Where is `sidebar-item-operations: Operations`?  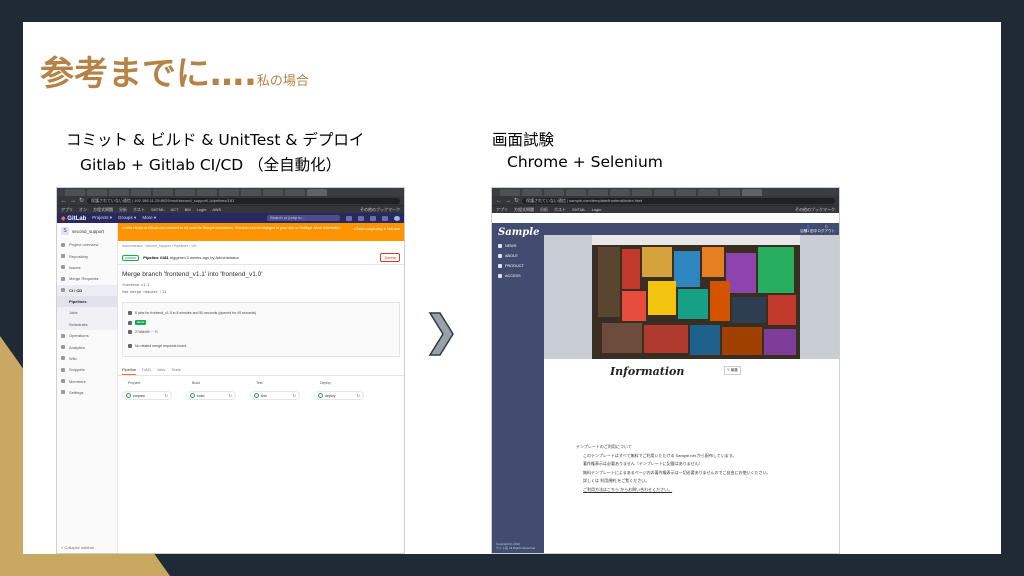
sidebar-item-operations: Operations is located at coordinates (87, 335).